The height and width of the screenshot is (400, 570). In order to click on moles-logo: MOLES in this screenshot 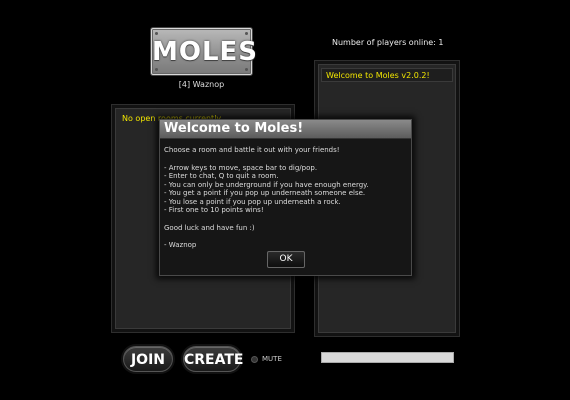, I will do `click(205, 51)`.